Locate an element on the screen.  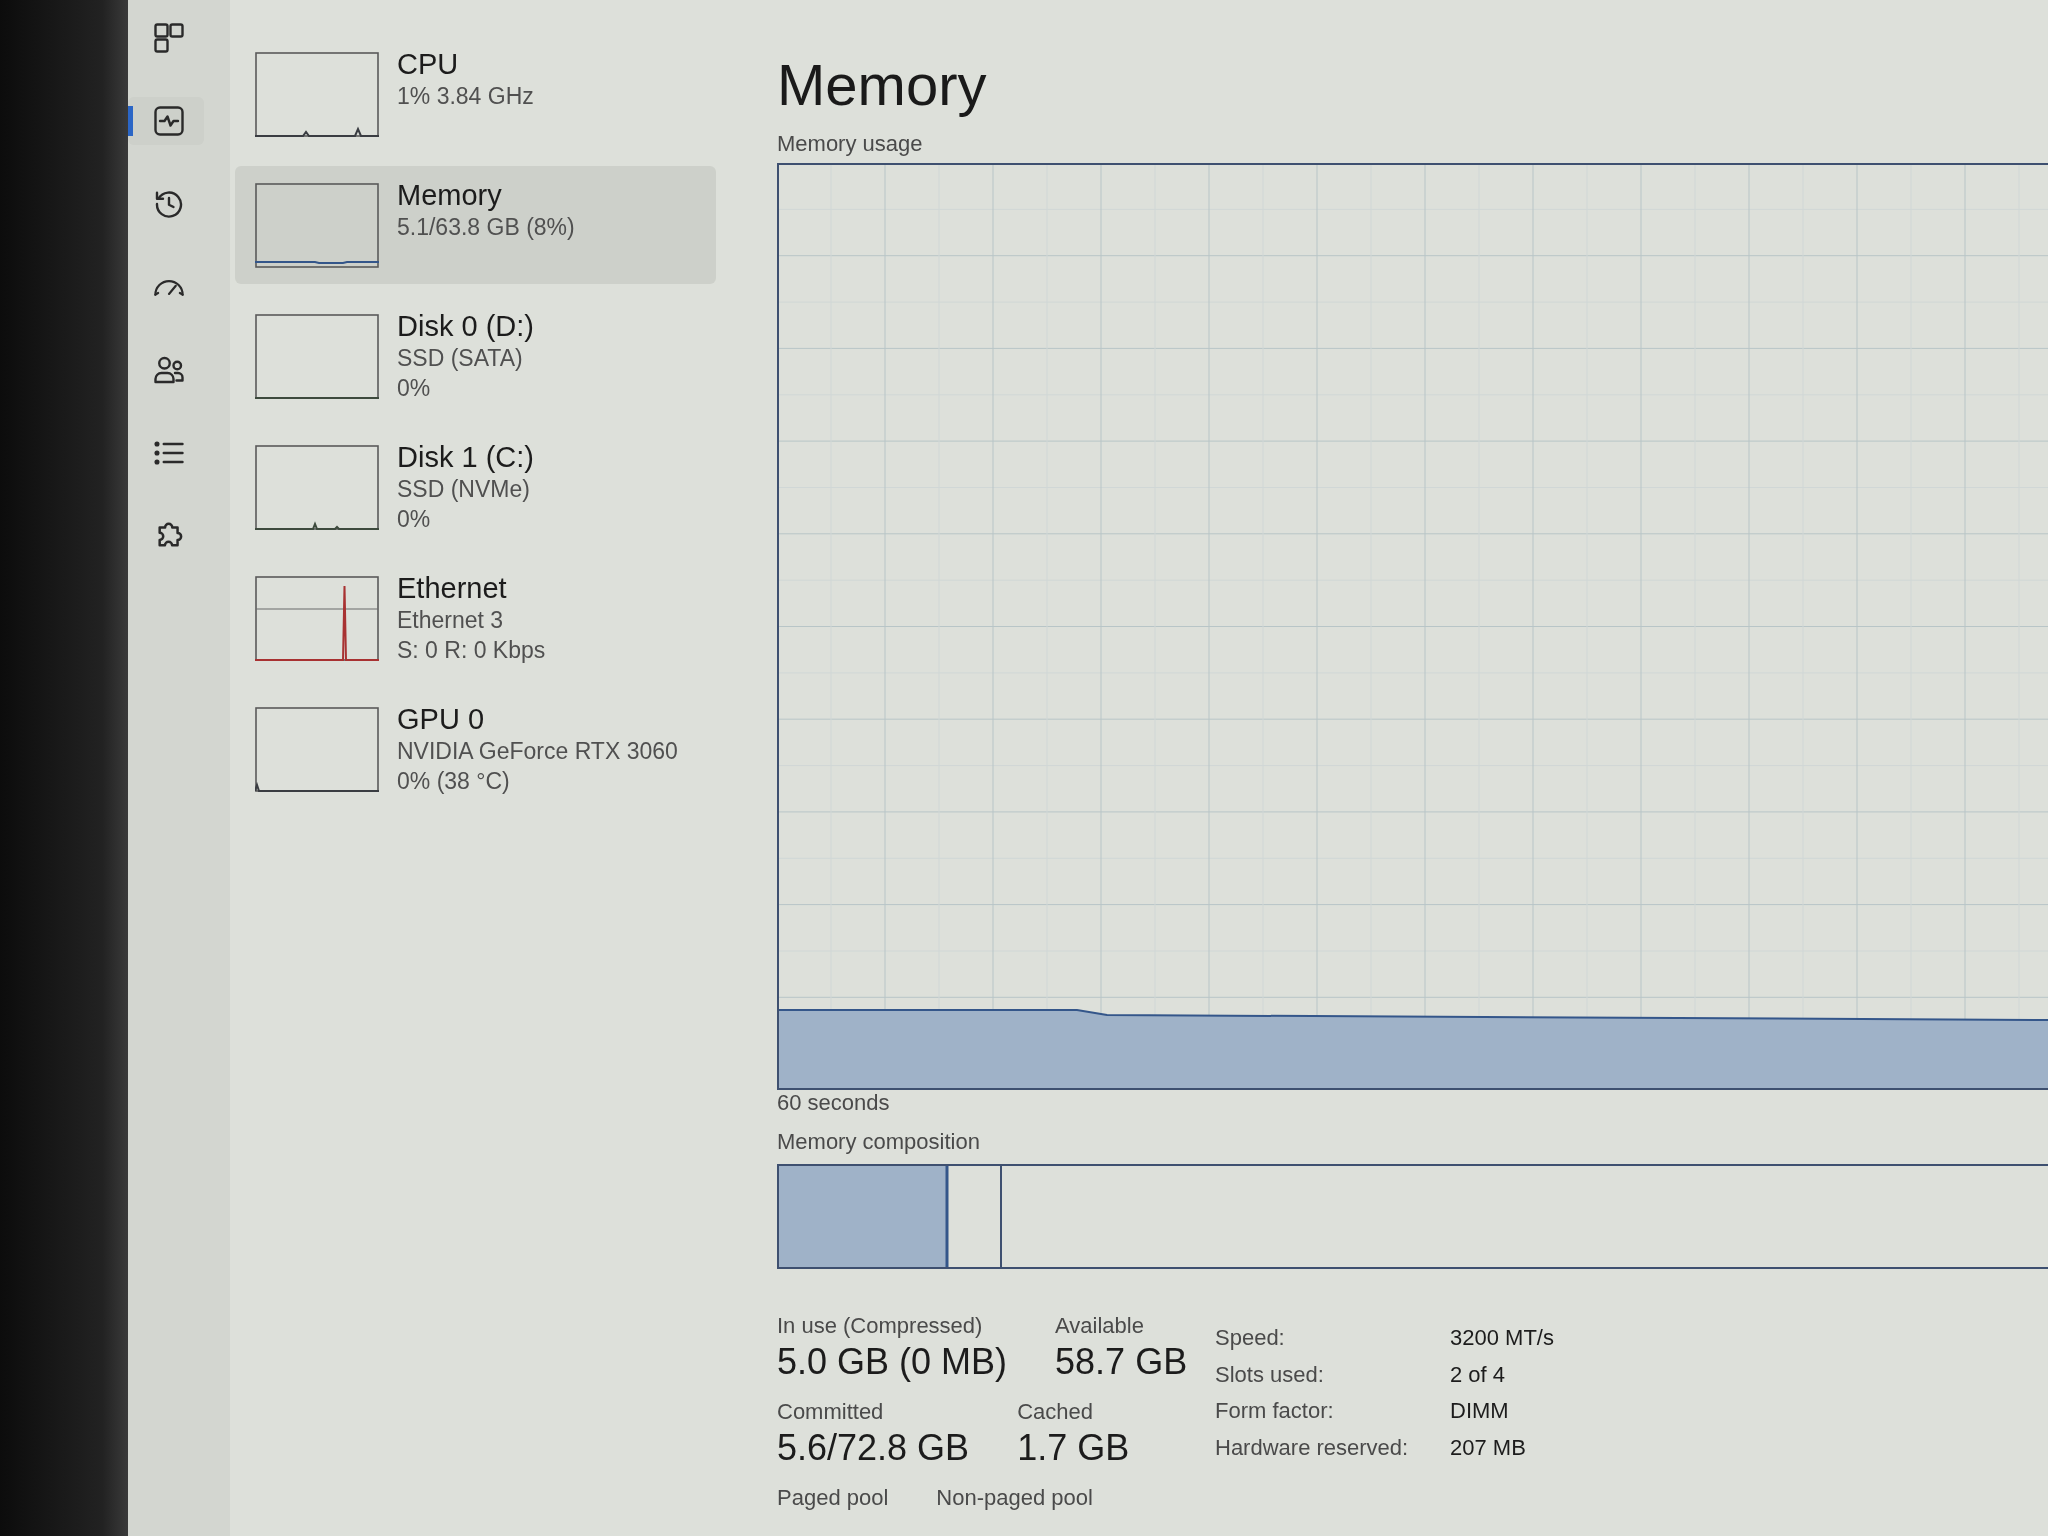
stat-value: 58.7 GB is located at coordinates (1121, 1362).